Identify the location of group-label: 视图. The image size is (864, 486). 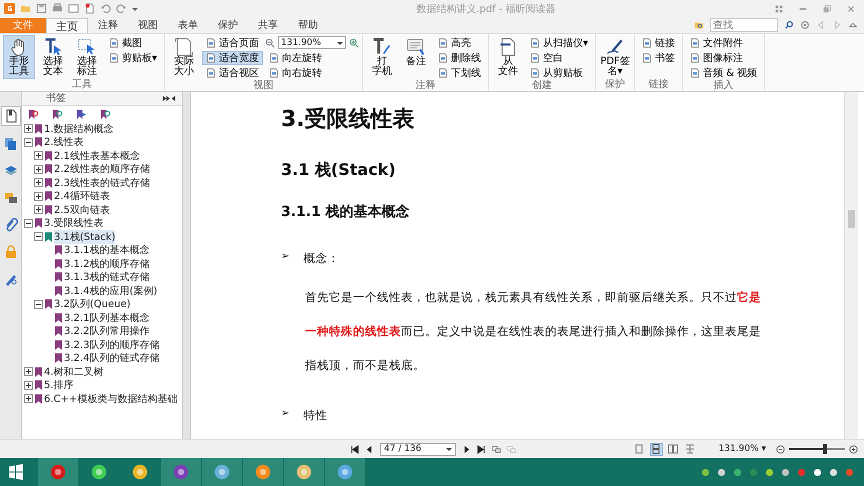
(263, 86).